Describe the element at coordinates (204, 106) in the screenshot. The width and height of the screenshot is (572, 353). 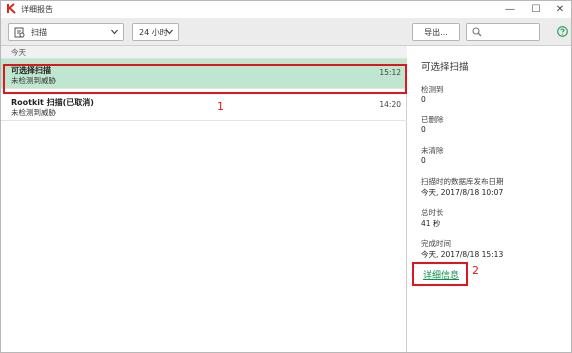
I see `list-item: Rootkit 扫描(已取消) 未检测到威胁 14:20` at that location.